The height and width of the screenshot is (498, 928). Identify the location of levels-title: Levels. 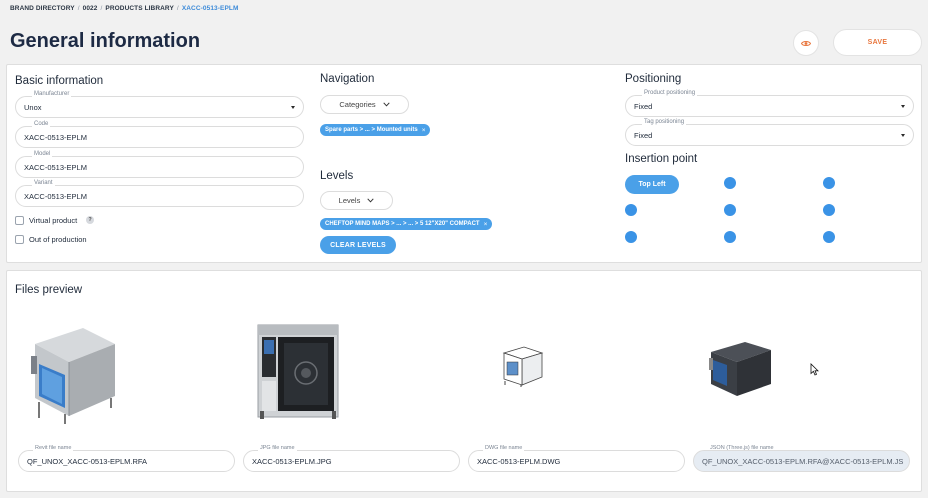
(337, 176).